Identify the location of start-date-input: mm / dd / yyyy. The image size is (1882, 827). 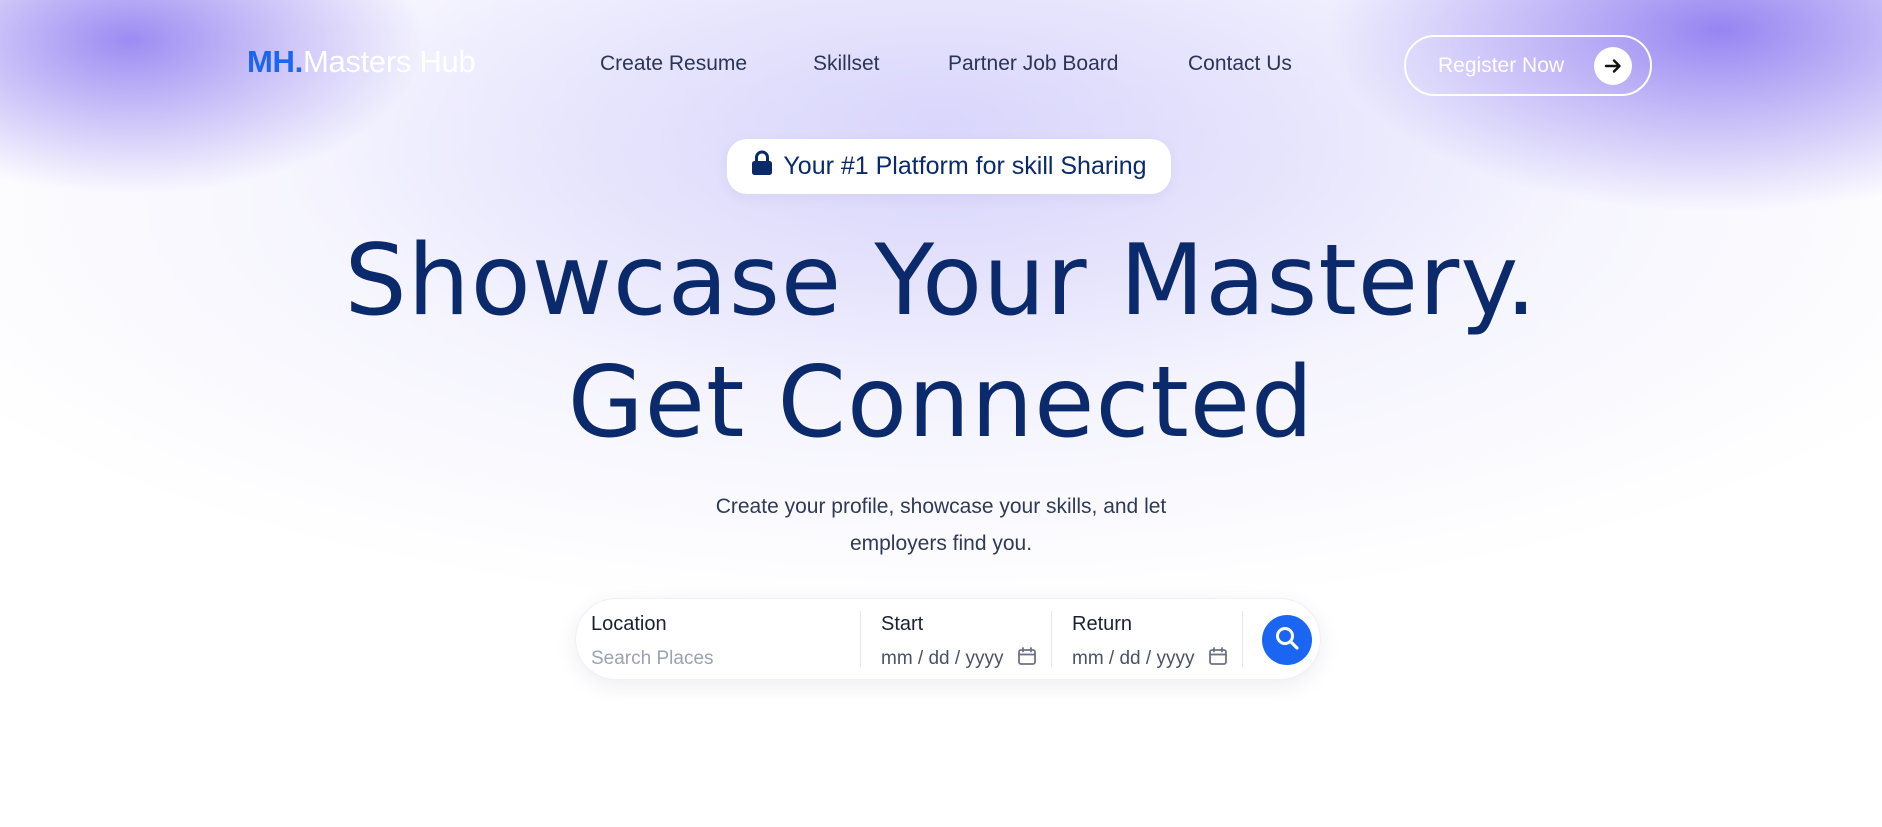
(959, 658).